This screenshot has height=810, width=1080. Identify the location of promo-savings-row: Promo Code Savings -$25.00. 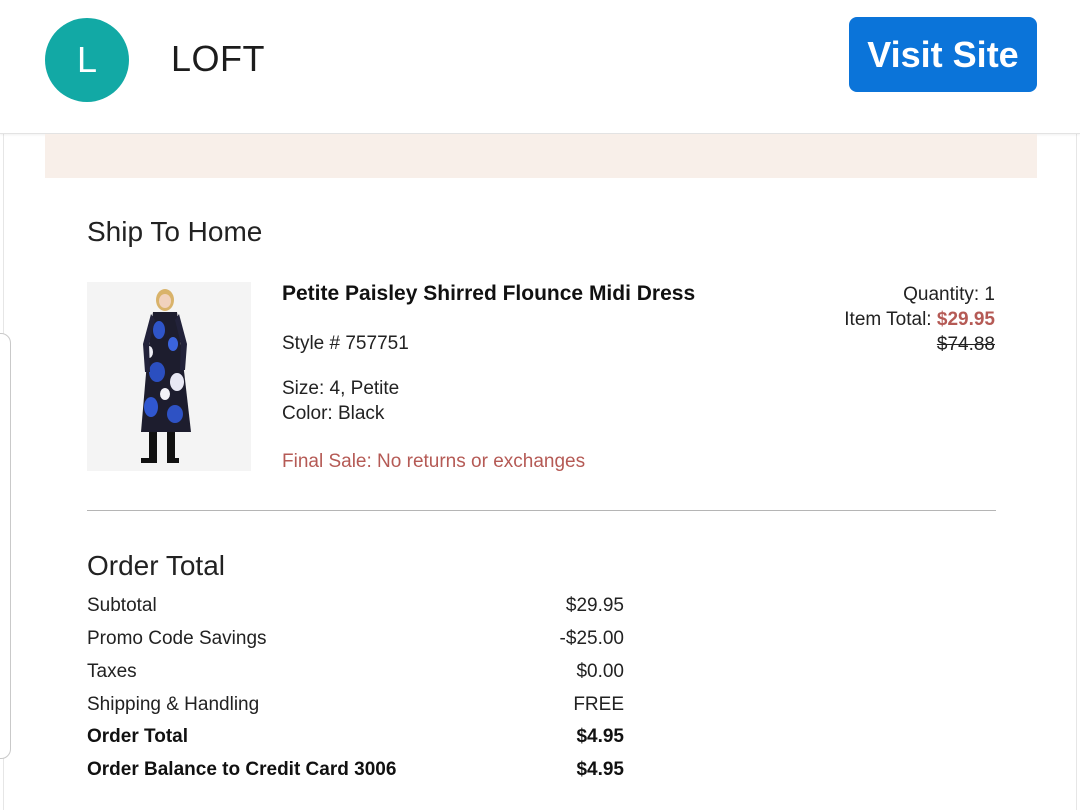
(355, 641).